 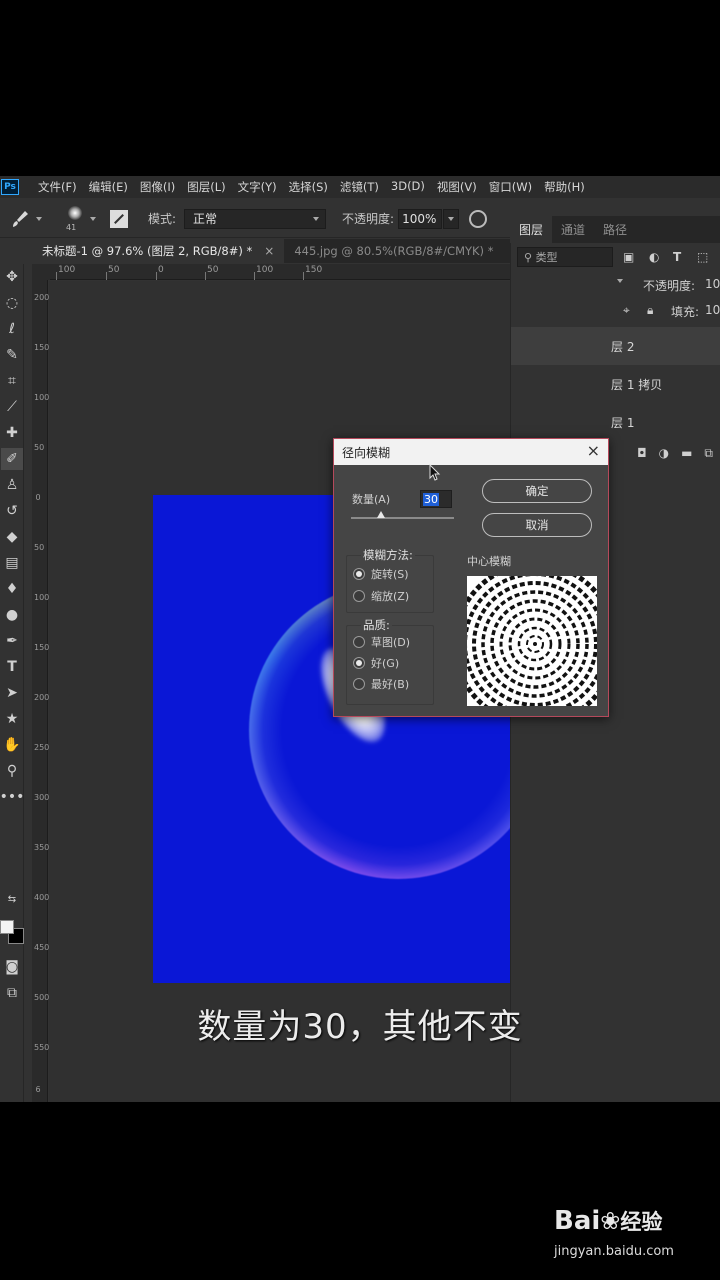 What do you see at coordinates (376, 663) in the screenshot?
I see `quality-good-option: 好(G)` at bounding box center [376, 663].